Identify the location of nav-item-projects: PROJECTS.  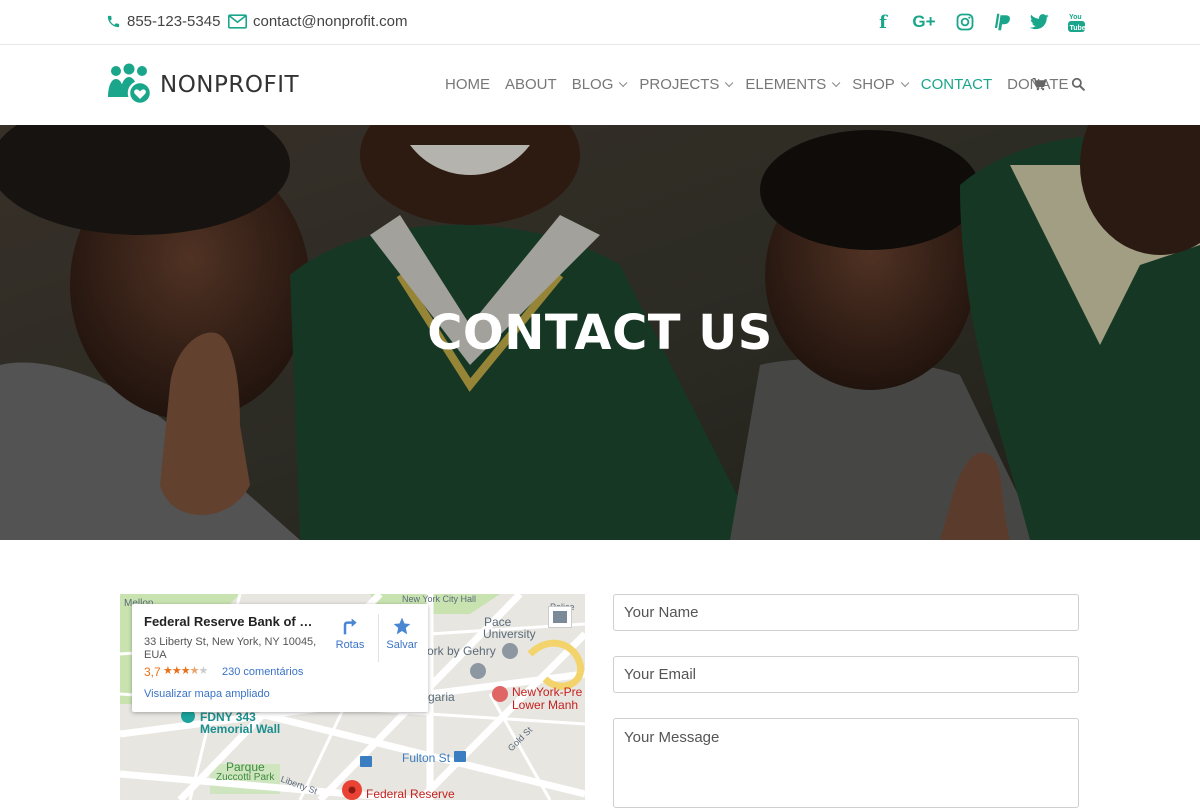
(686, 84).